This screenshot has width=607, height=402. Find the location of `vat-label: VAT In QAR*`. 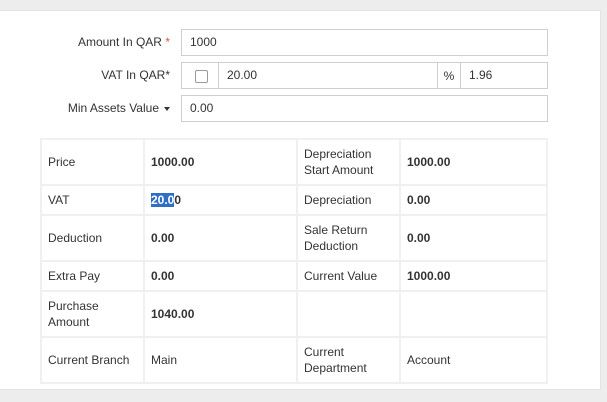

vat-label: VAT In QAR* is located at coordinates (135, 75).